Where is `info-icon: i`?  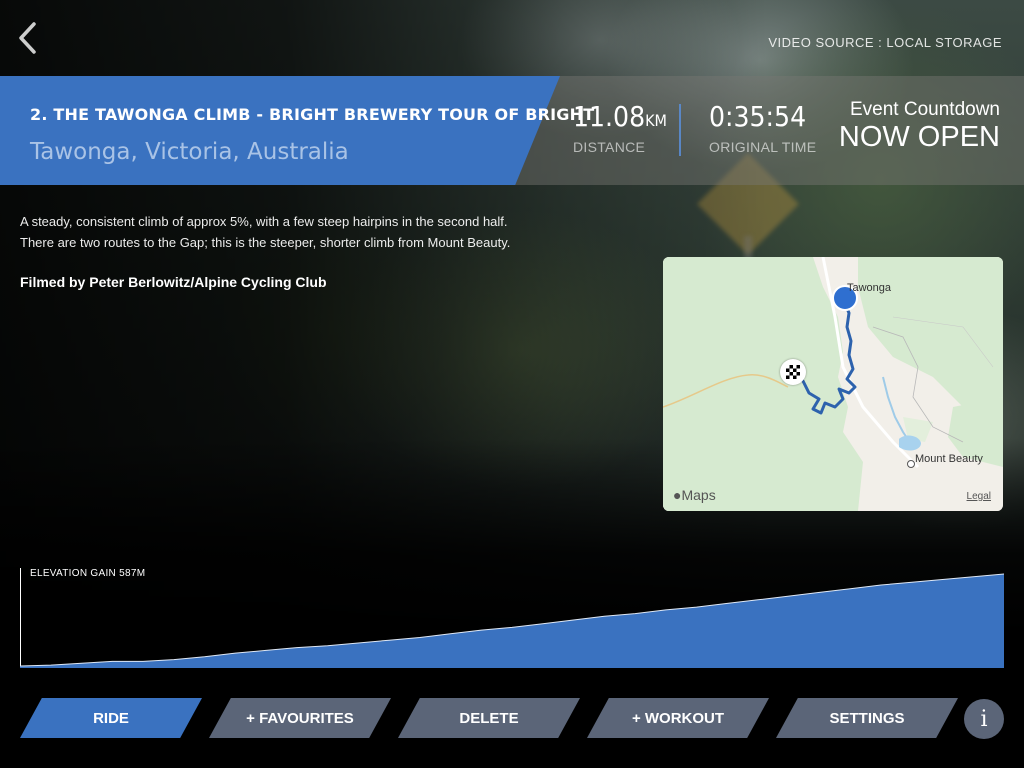 info-icon: i is located at coordinates (984, 719).